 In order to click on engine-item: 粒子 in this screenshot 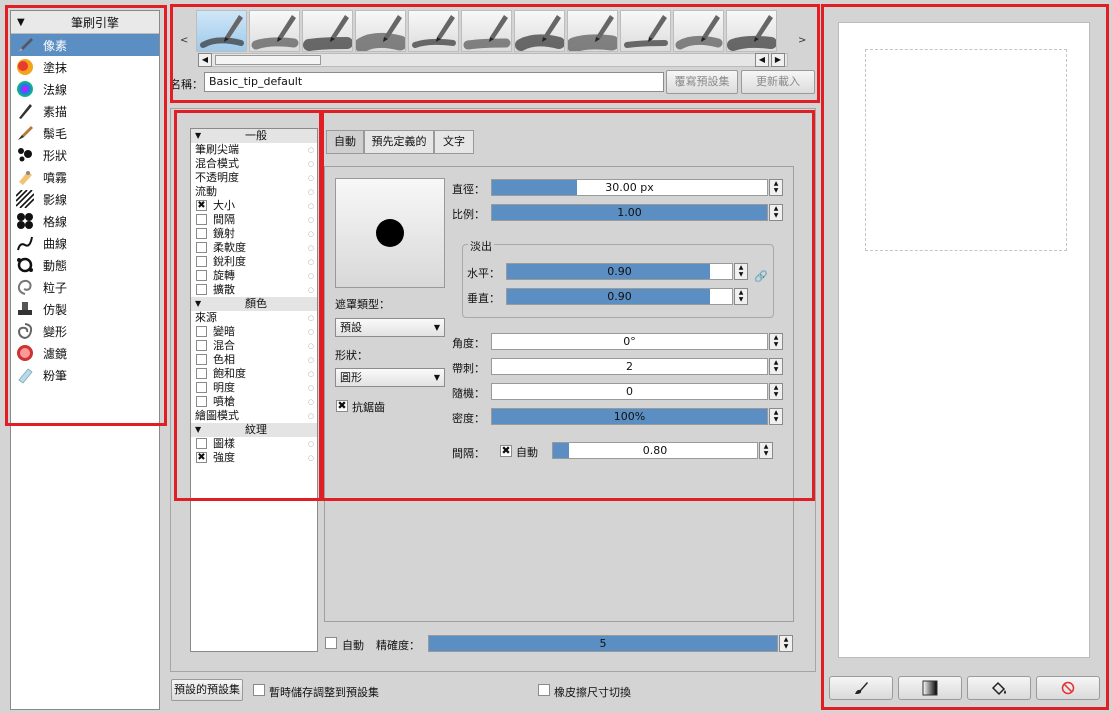, I will do `click(85, 287)`.